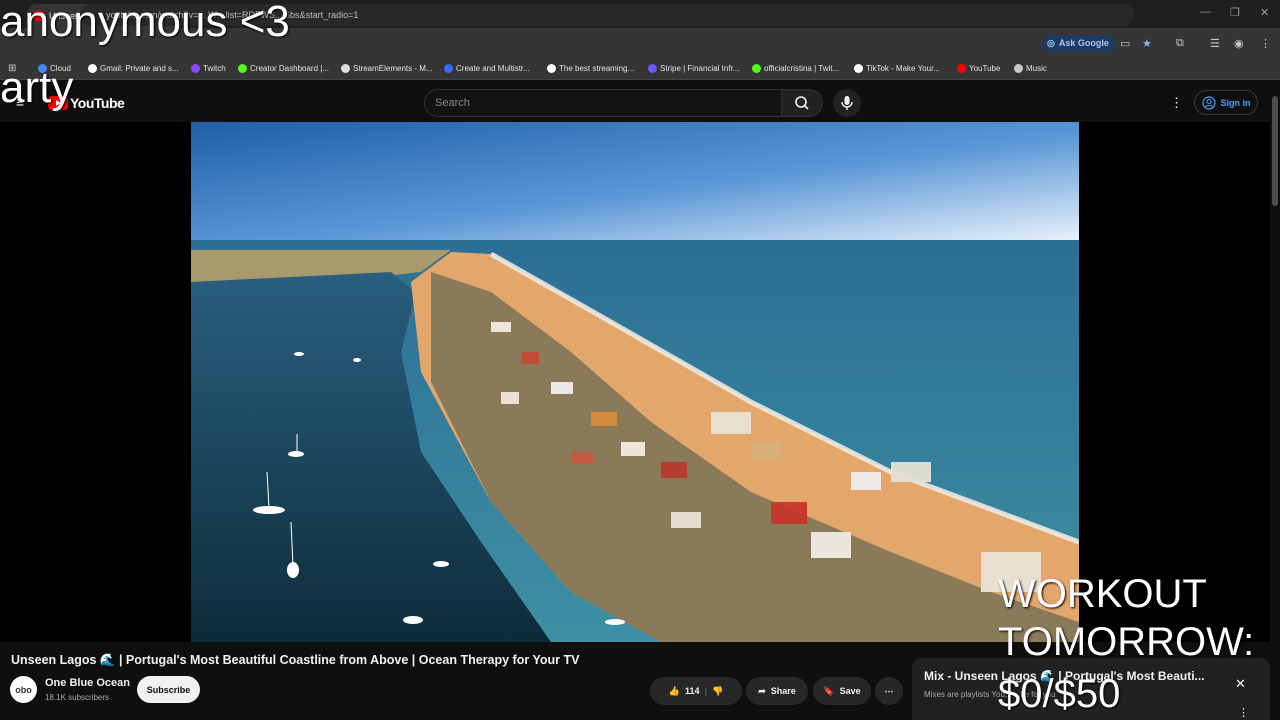 The width and height of the screenshot is (1280, 720). What do you see at coordinates (97, 103) in the screenshot?
I see `youtube-wordmark: YouTube` at bounding box center [97, 103].